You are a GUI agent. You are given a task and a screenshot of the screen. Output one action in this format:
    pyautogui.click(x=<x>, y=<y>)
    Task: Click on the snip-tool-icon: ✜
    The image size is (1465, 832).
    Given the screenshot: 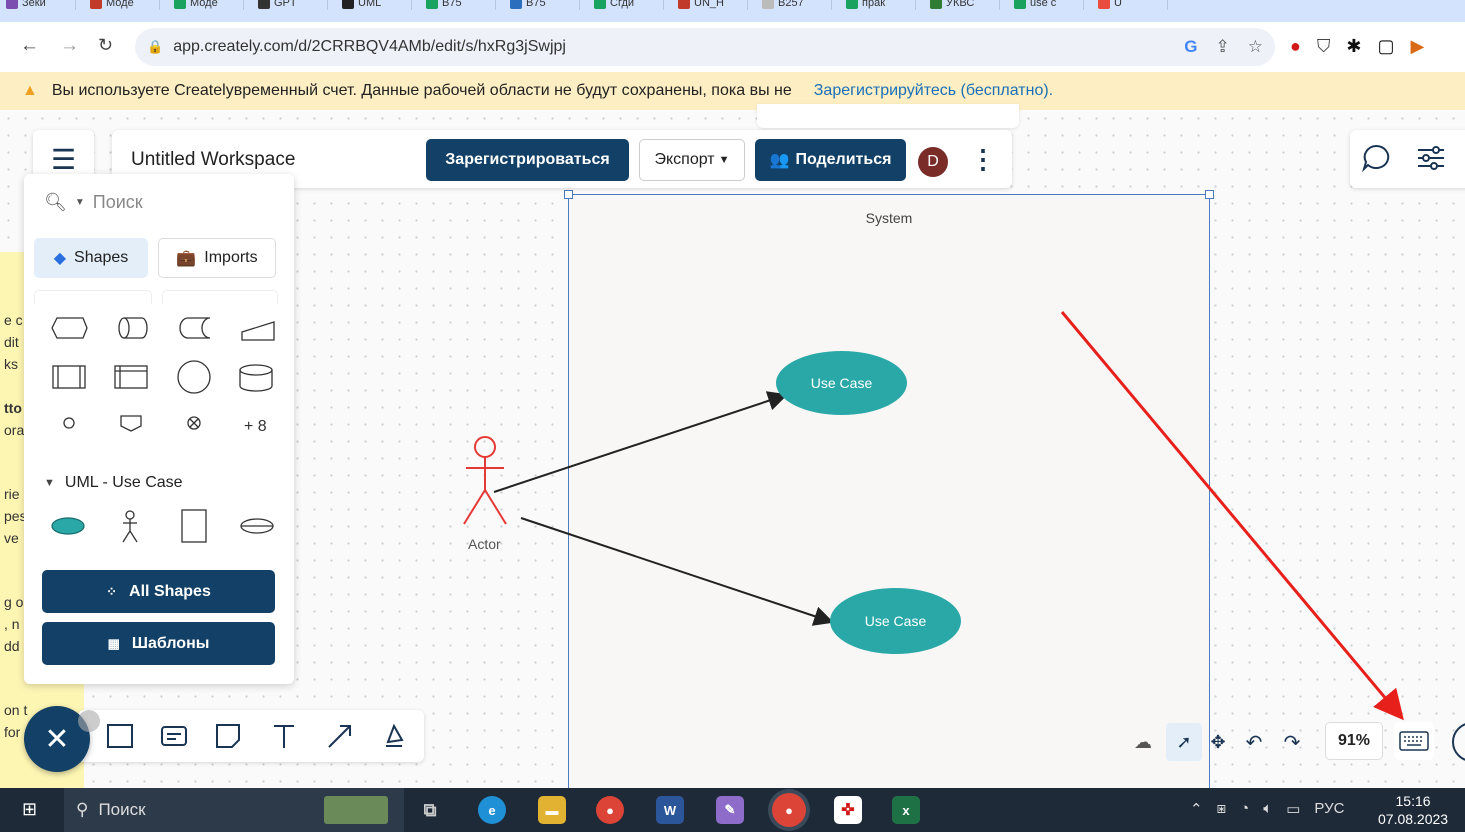 What is the action you would take?
    pyautogui.click(x=848, y=810)
    